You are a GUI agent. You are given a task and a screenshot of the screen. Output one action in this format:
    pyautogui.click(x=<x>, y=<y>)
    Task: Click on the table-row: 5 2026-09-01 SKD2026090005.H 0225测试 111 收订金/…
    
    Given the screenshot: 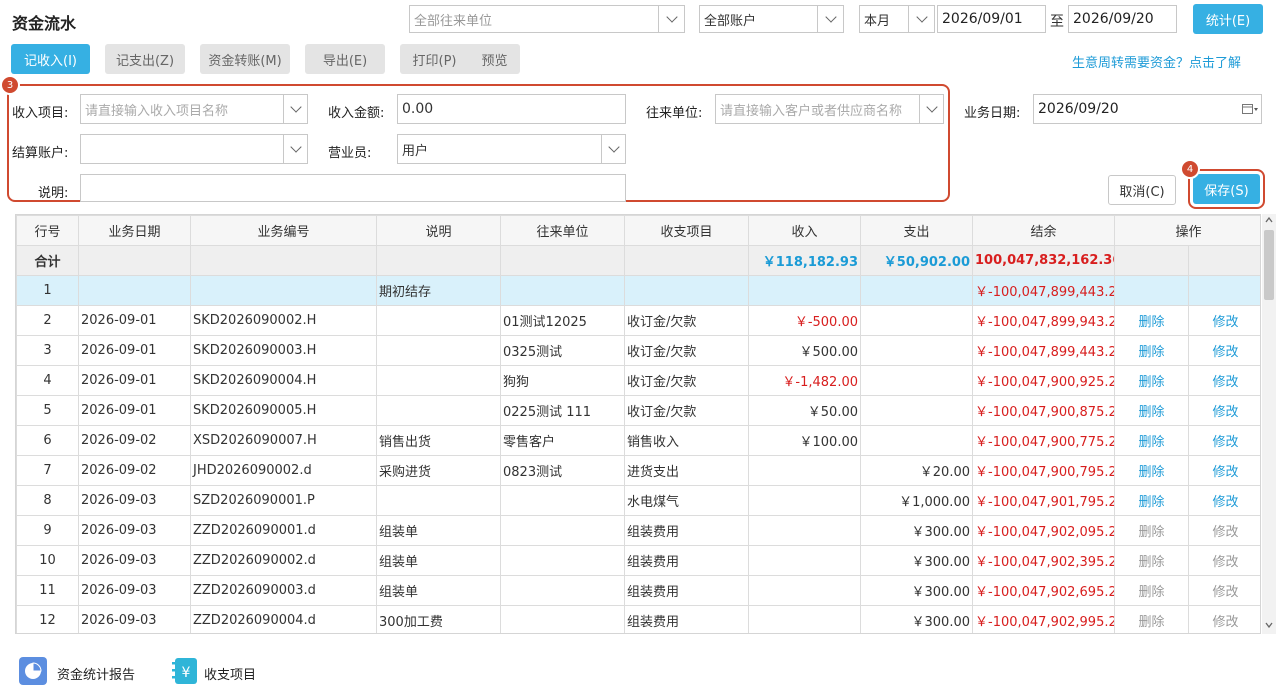 What is the action you would take?
    pyautogui.click(x=638, y=410)
    